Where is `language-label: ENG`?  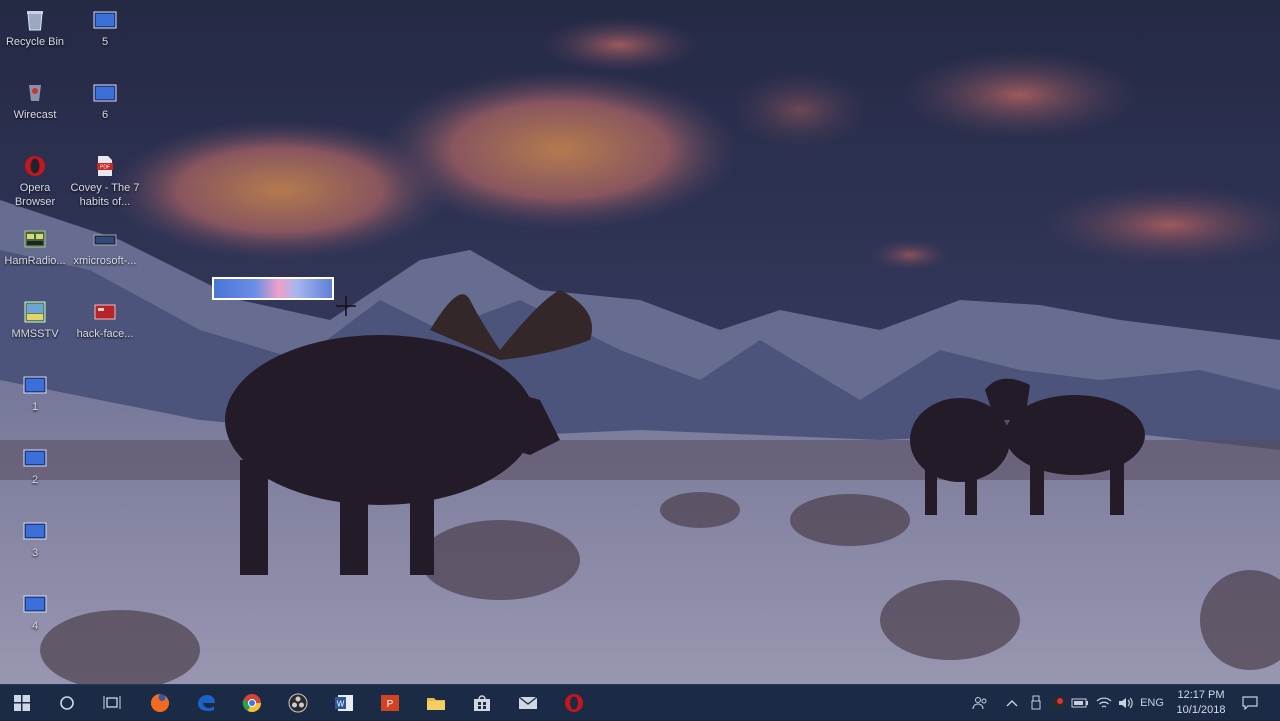
language-label: ENG is located at coordinates (1152, 703).